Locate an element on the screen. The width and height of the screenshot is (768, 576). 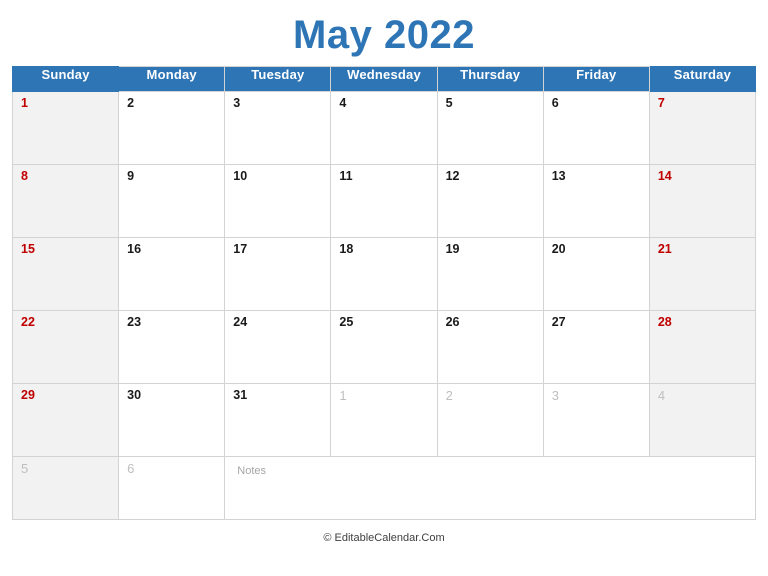
day-number: 31 is located at coordinates (240, 395).